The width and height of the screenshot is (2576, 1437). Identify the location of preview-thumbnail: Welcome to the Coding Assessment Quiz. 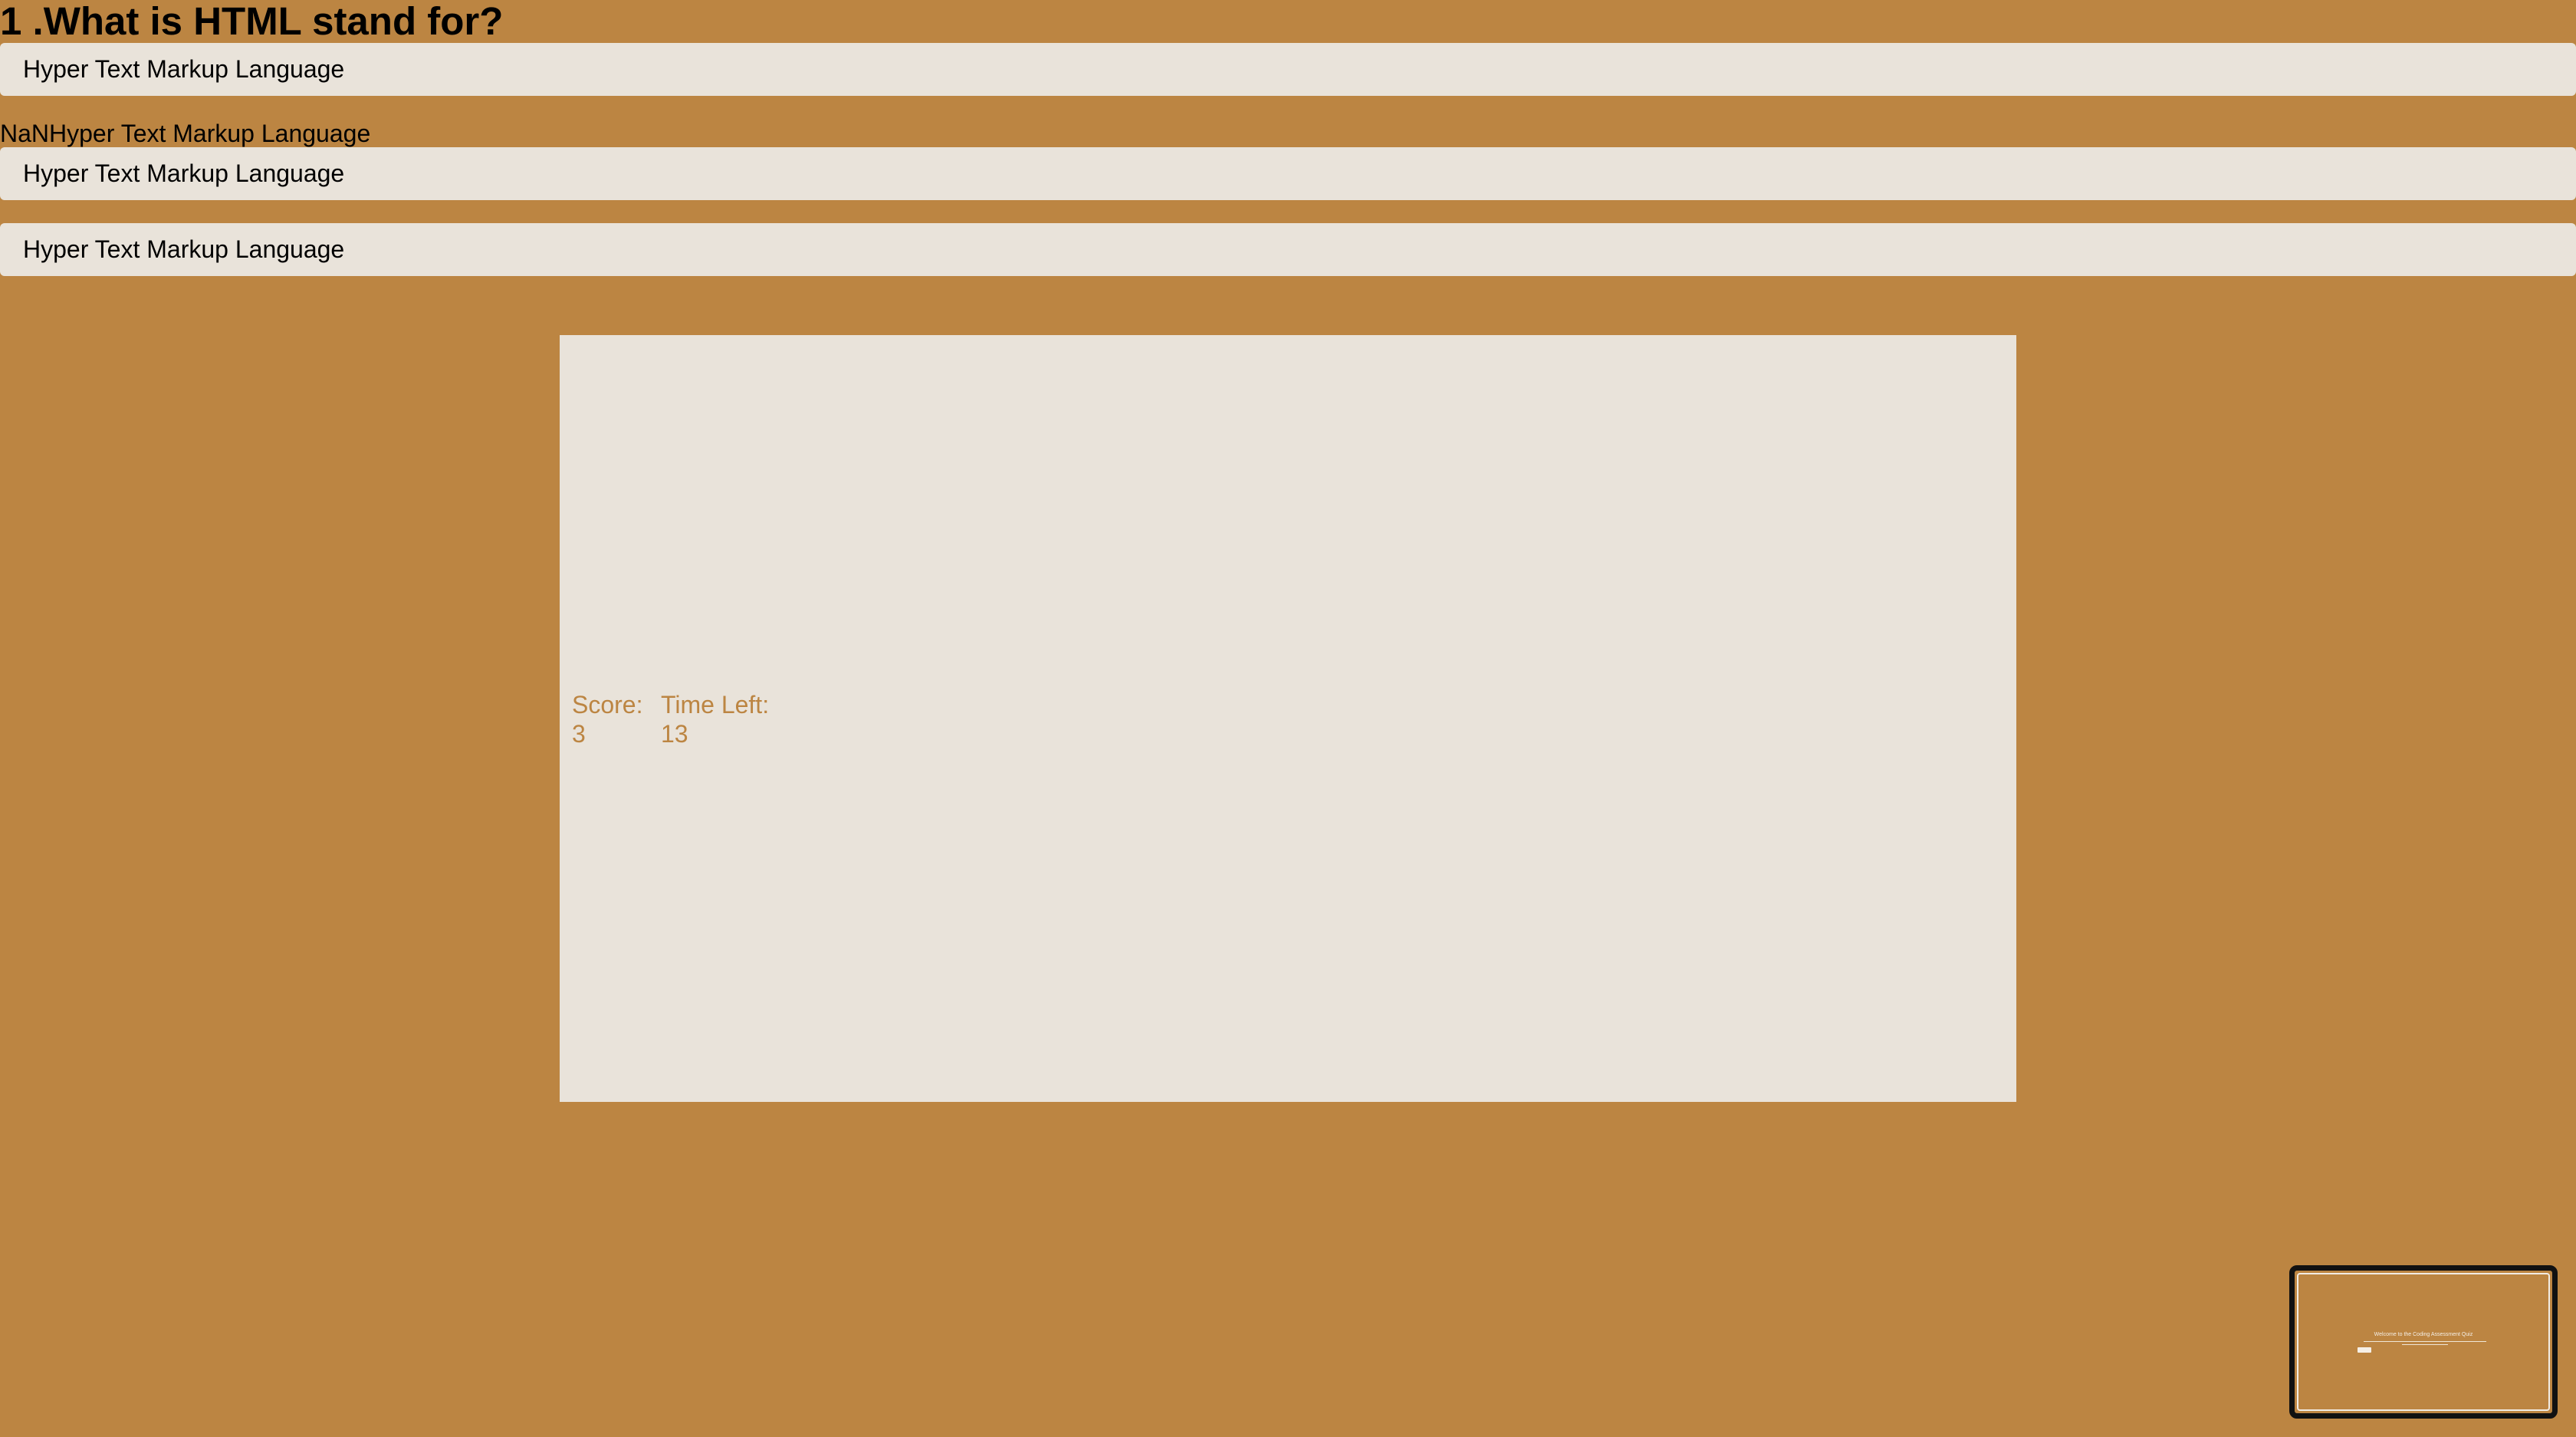
(2423, 1342).